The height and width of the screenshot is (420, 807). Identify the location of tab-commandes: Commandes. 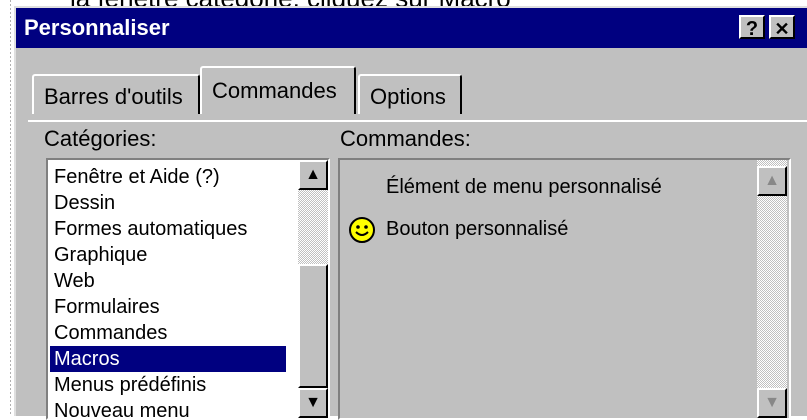
(278, 90).